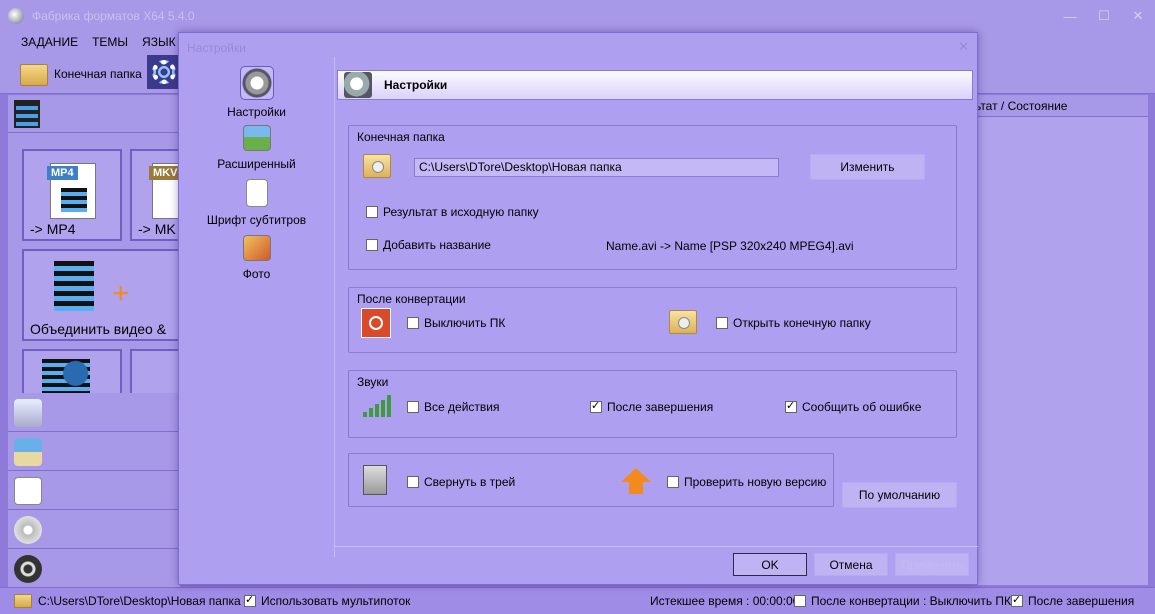 Image resolution: width=1155 pixels, height=614 pixels. Describe the element at coordinates (902, 601) in the screenshot. I see `after-conversion-status: После конвертации : Выключить ПК` at that location.